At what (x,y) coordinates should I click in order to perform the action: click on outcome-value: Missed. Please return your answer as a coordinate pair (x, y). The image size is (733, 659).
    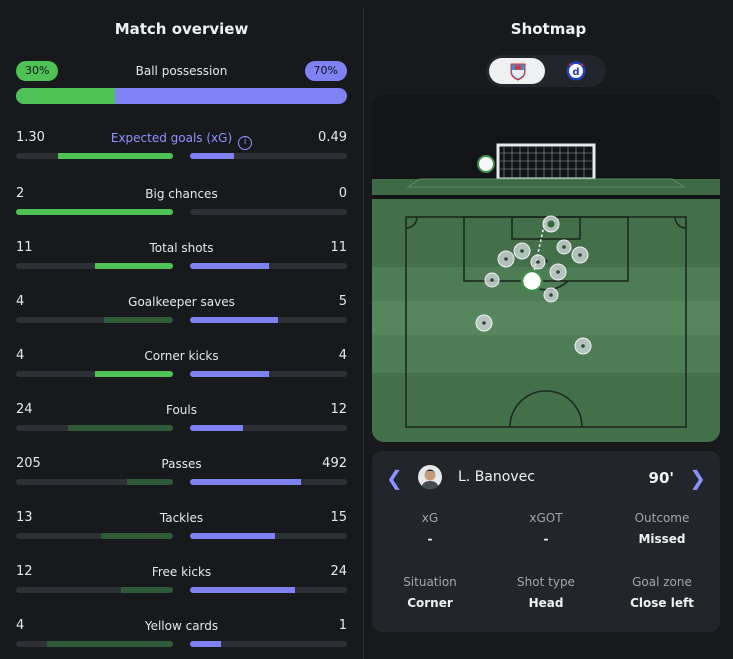
    Looking at the image, I should click on (662, 539).